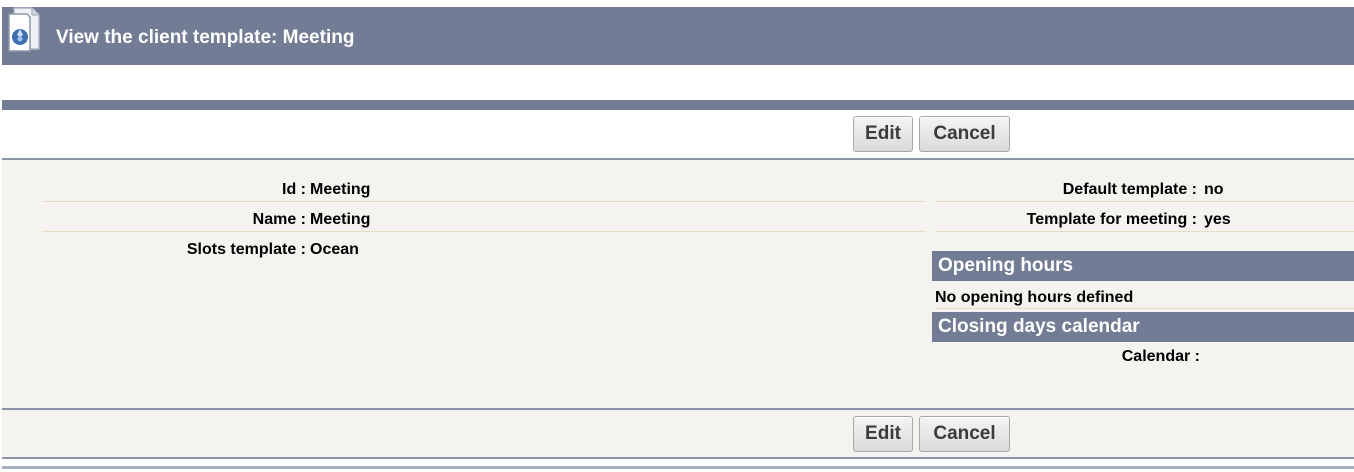 This screenshot has height=472, width=1354. What do you see at coordinates (334, 249) in the screenshot?
I see `slots-template-value: Ocean` at bounding box center [334, 249].